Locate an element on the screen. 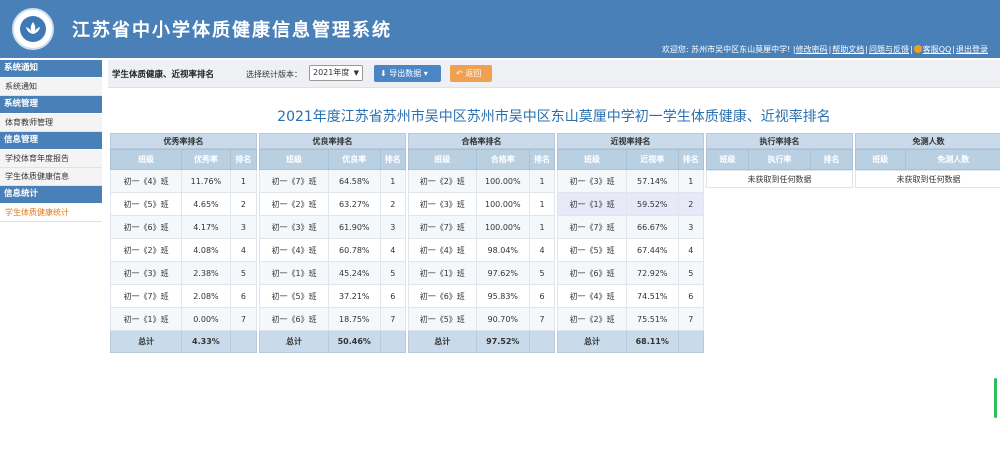 Image resolution: width=1000 pixels, height=474 pixels. sidebar-item-health-stats: 学生体质健康统计 is located at coordinates (51, 213).